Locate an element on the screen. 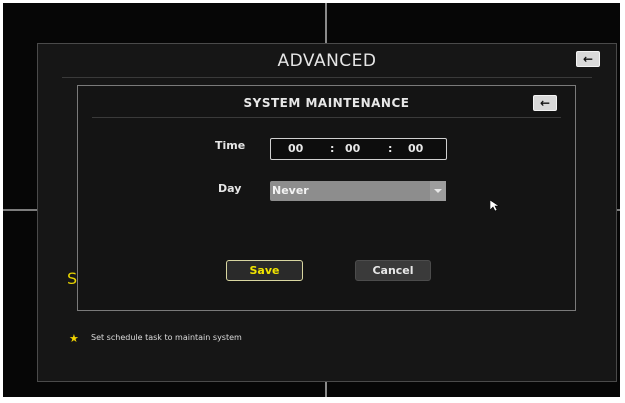 The image size is (625, 403). advanced-separator is located at coordinates (327, 77).